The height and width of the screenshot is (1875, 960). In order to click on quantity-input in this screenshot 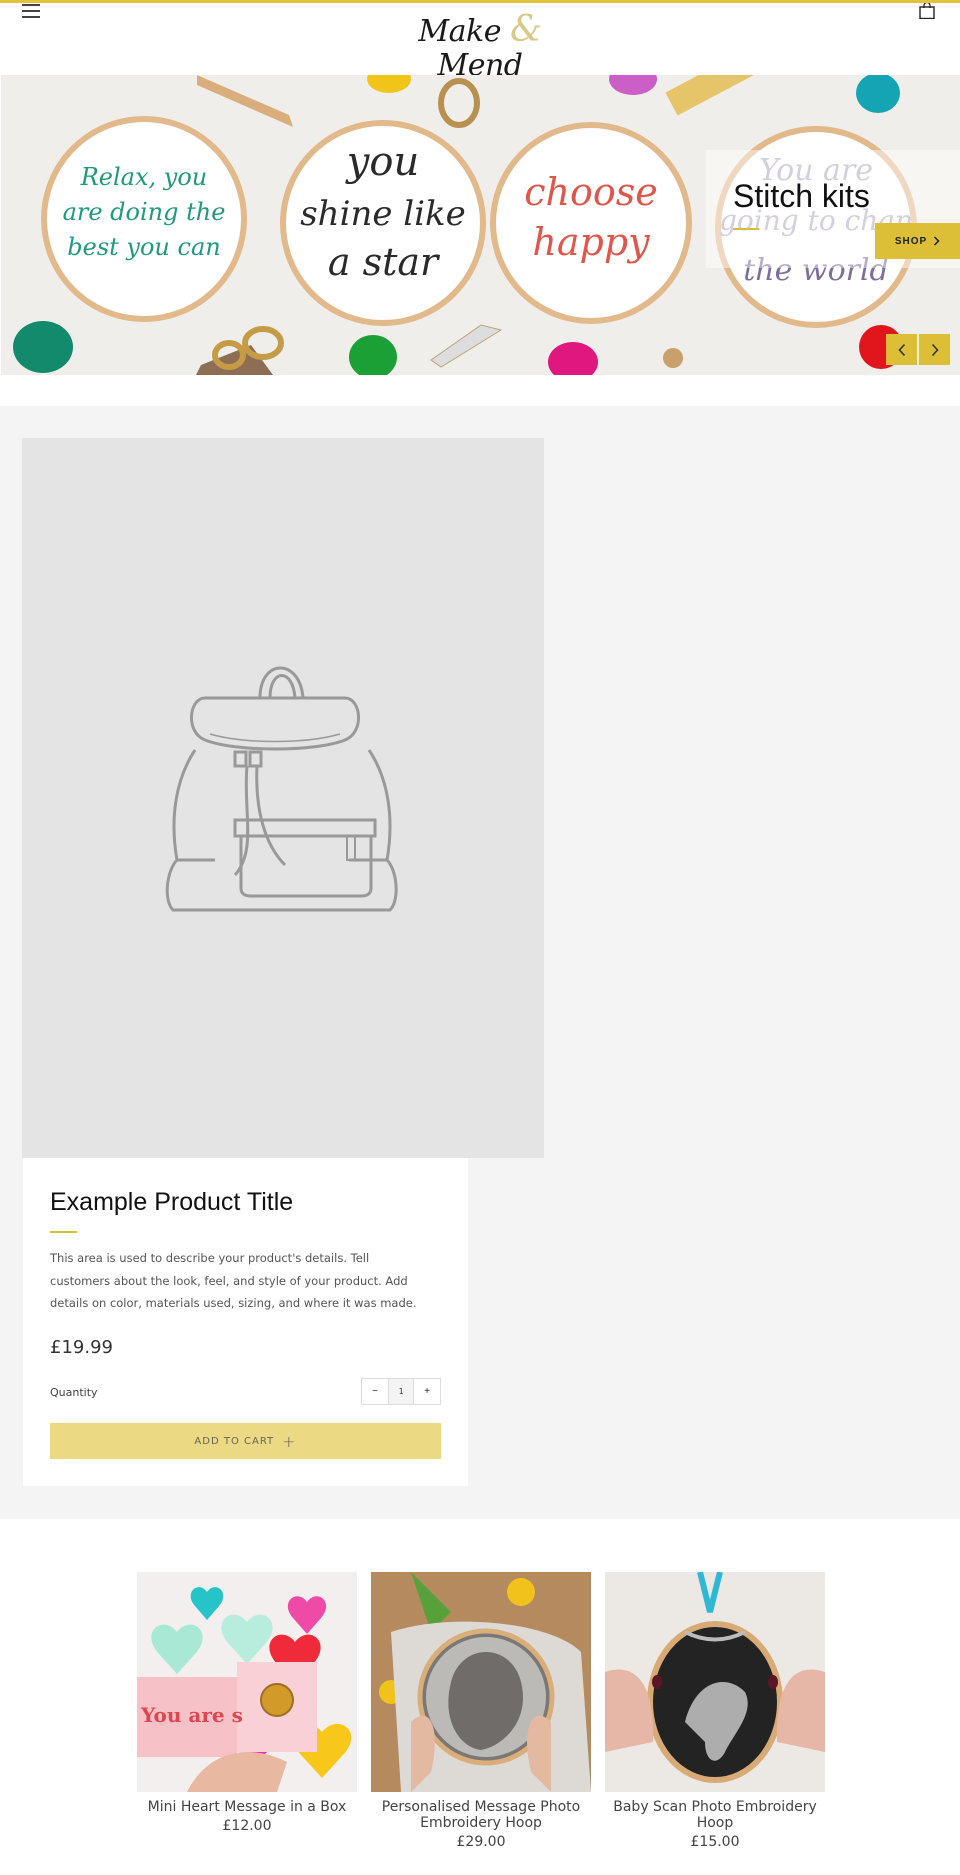, I will do `click(401, 1391)`.